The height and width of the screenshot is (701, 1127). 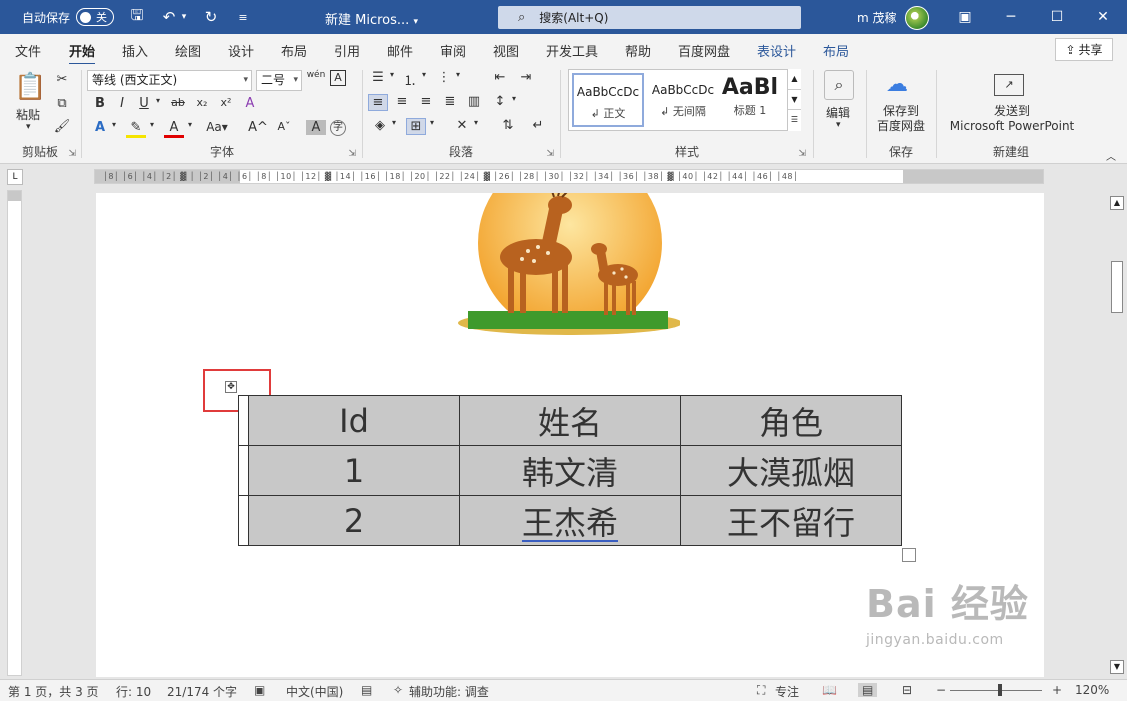 I want to click on undo-dropdown-icon: ▾, so click(x=184, y=17).